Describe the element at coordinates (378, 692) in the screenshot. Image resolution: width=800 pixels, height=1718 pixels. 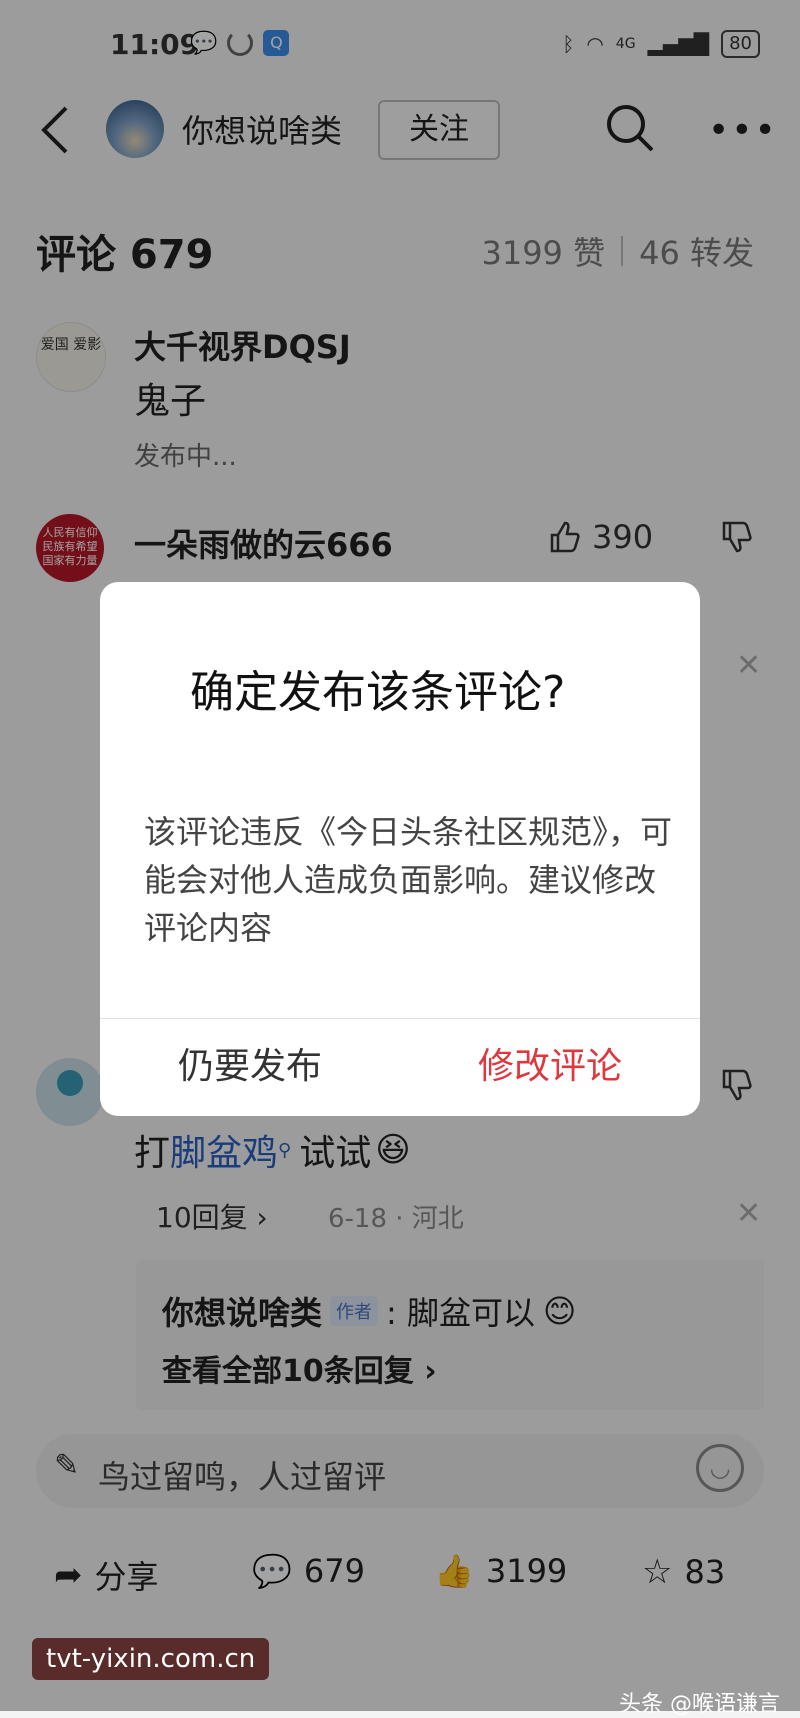
I see `dialog-title: 确定发布该条评论?` at that location.